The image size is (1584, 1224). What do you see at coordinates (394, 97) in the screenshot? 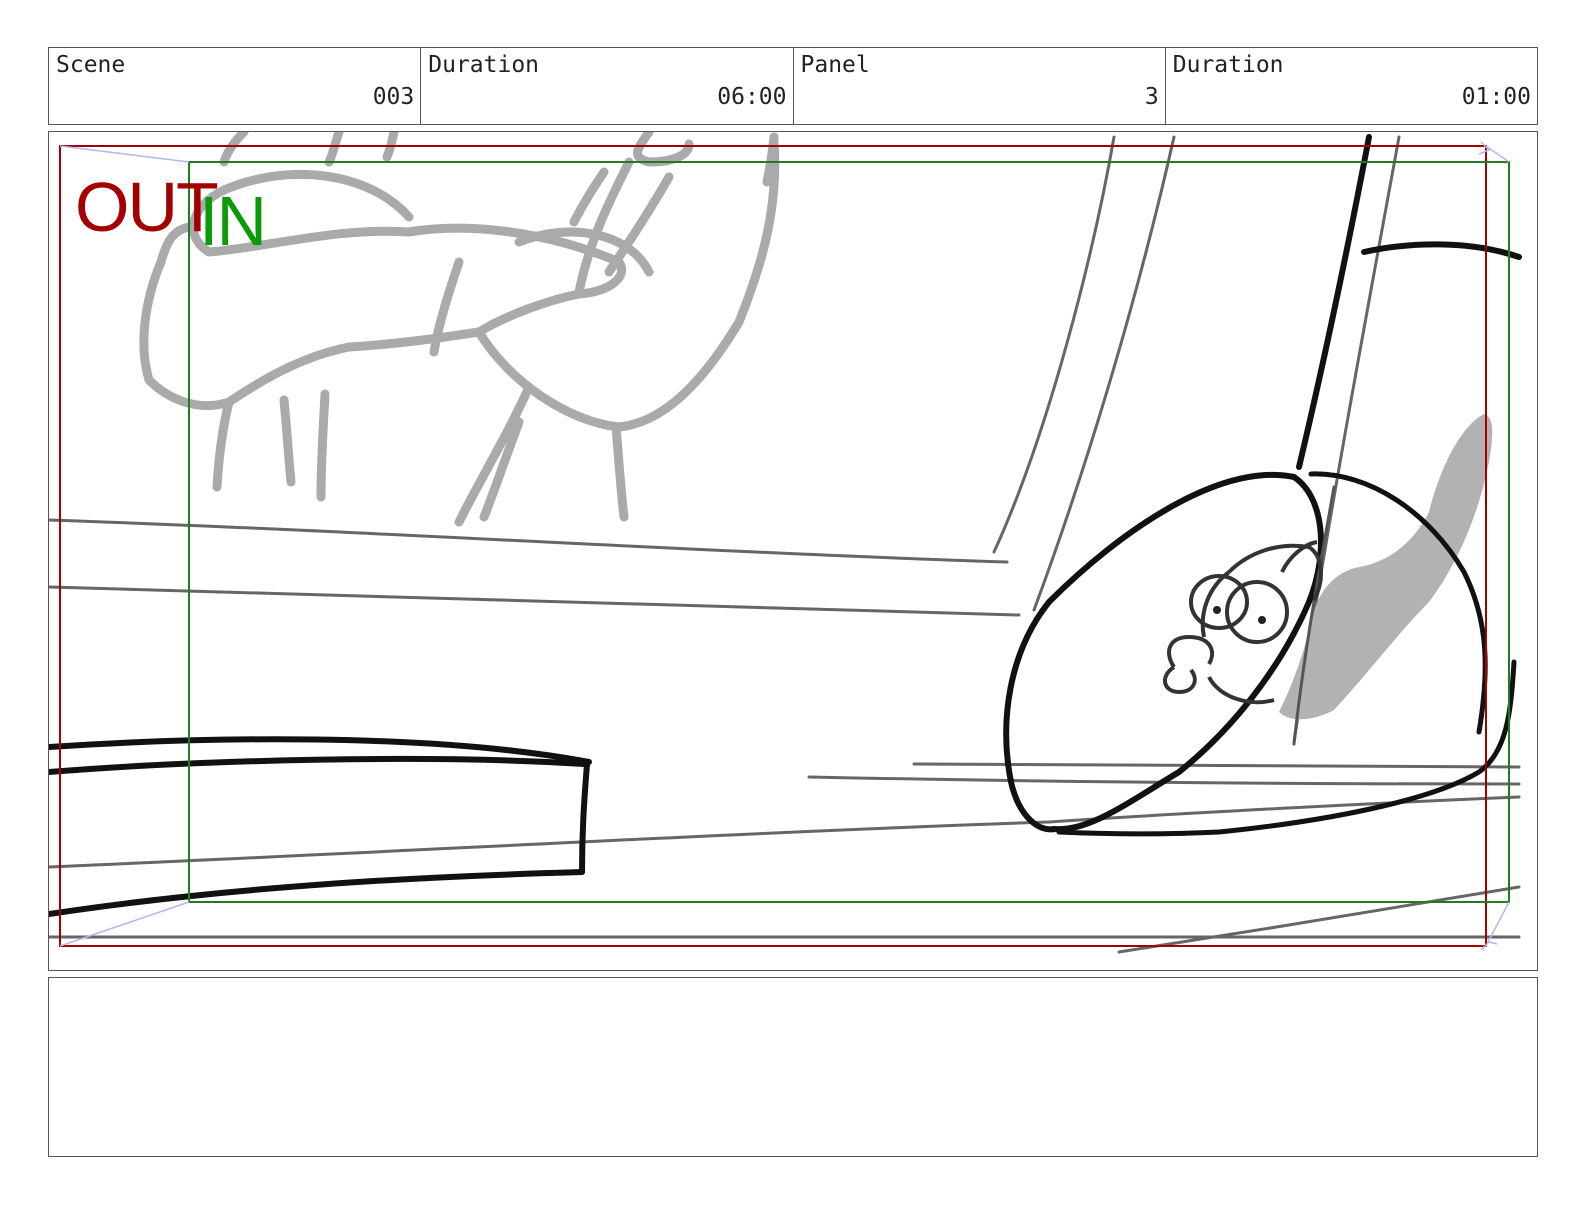
I see `scene-number: 003` at bounding box center [394, 97].